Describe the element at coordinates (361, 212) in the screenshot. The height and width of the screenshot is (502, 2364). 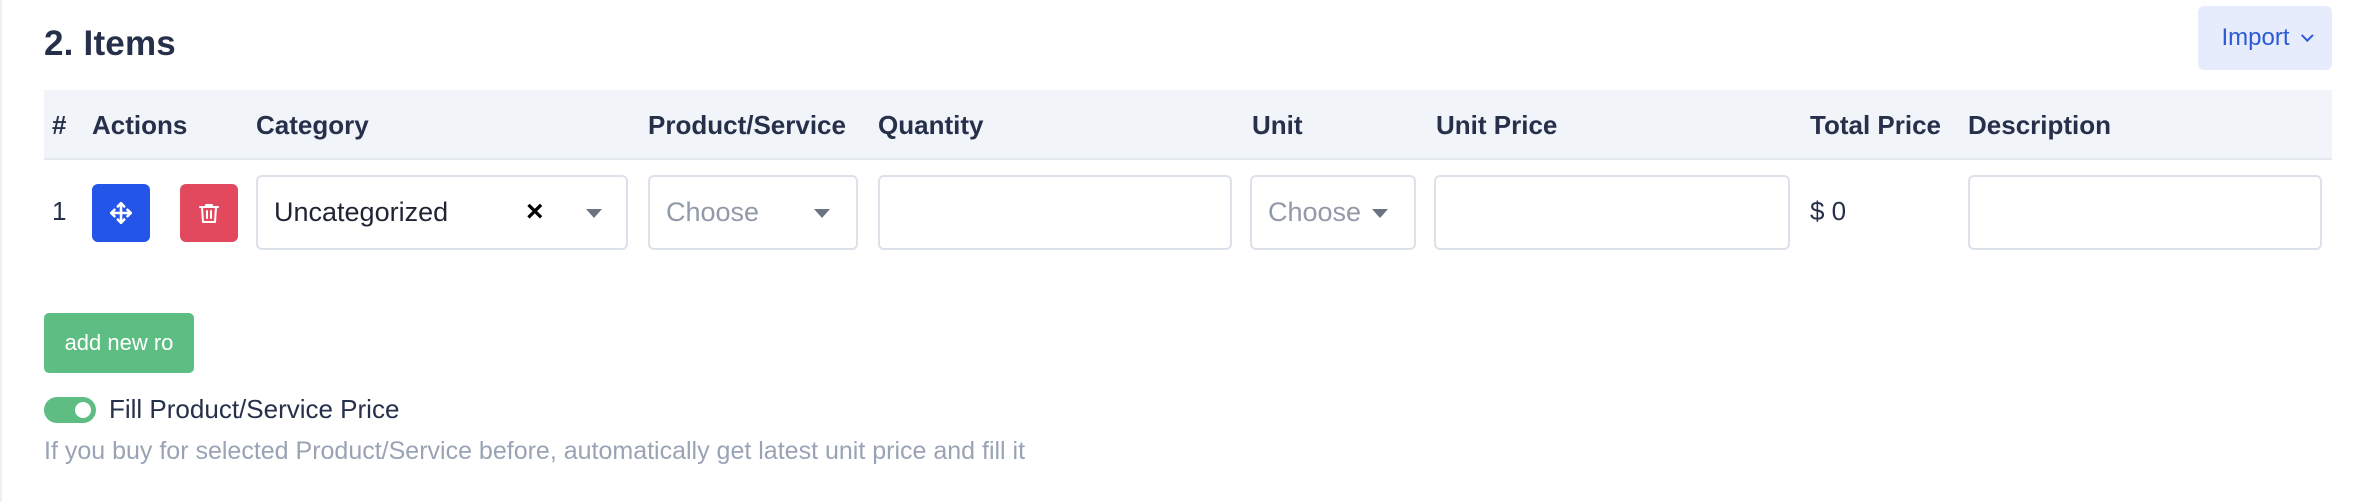
I see `category-value: Uncategorized` at that location.